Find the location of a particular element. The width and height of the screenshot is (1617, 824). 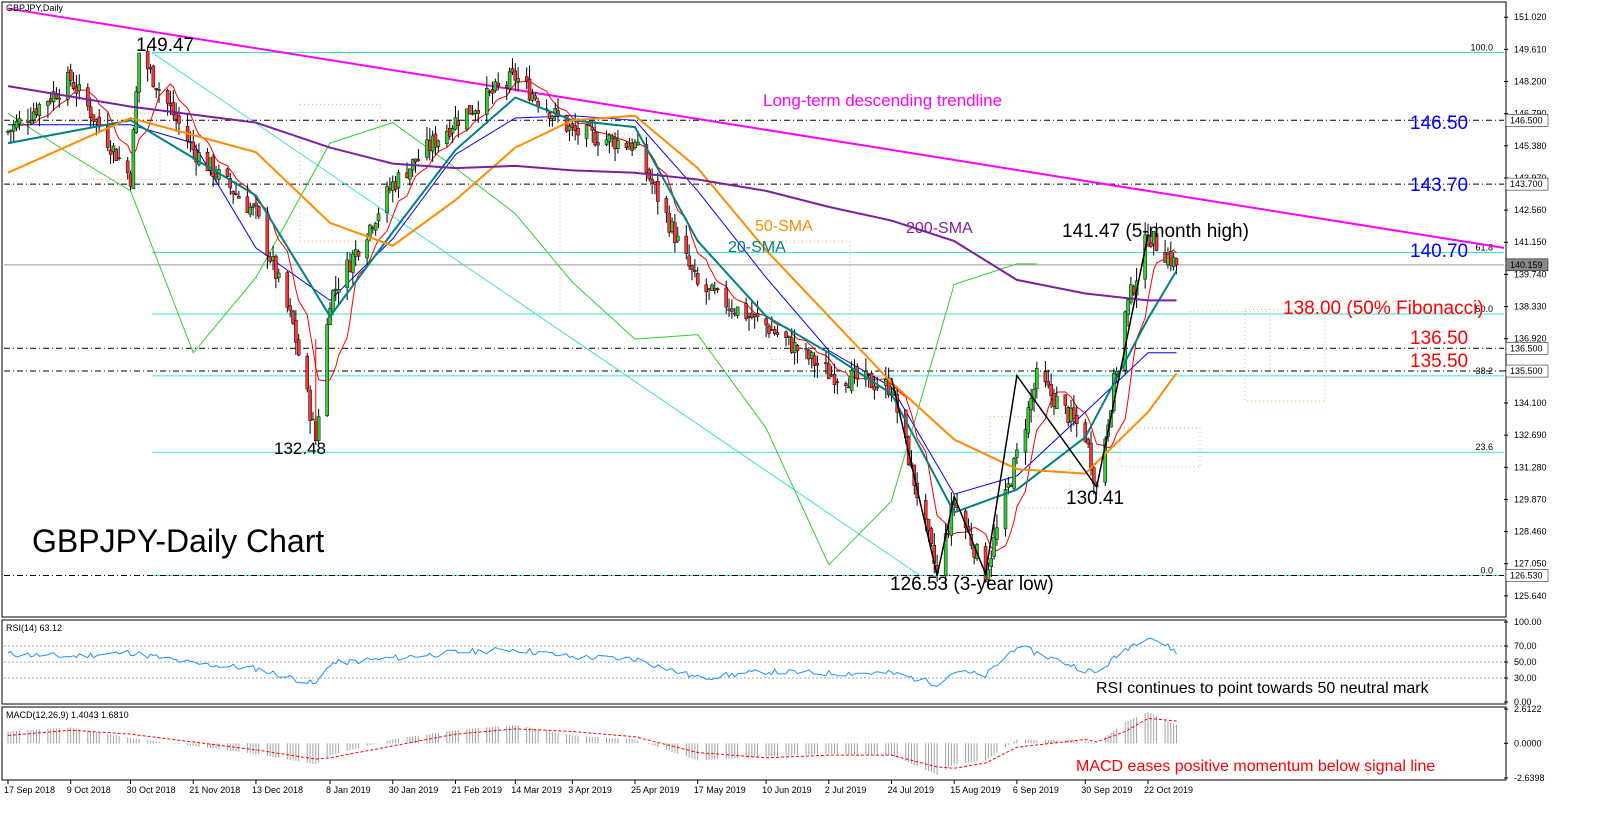

sma200-label: 200-SMA is located at coordinates (939, 228).